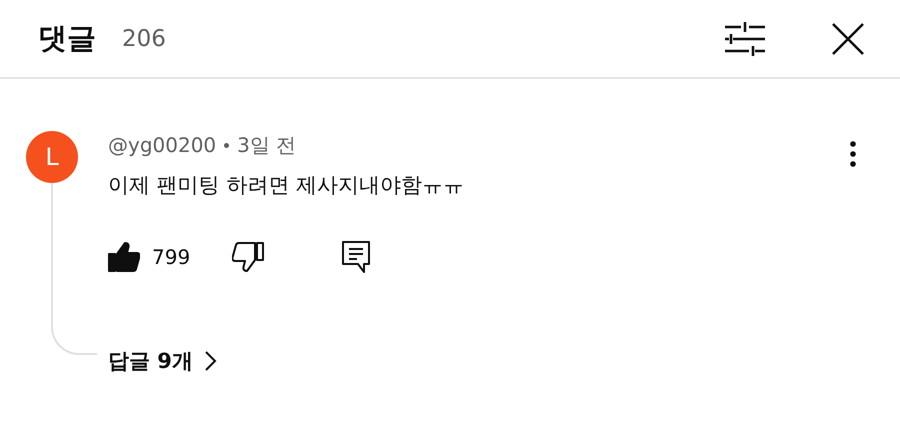 The image size is (900, 428). Describe the element at coordinates (171, 257) in the screenshot. I see `like-count: 799` at that location.